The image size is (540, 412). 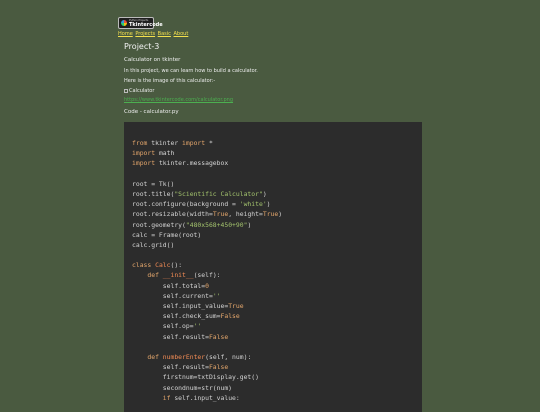 What do you see at coordinates (164, 34) in the screenshot?
I see `nav-basic-link: Basic` at bounding box center [164, 34].